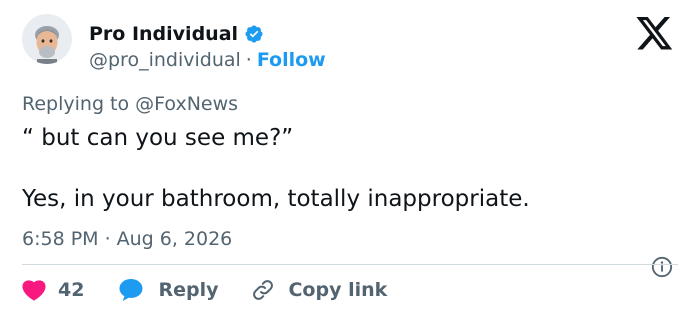  I want to click on copy-link-button: Copy link, so click(318, 290).